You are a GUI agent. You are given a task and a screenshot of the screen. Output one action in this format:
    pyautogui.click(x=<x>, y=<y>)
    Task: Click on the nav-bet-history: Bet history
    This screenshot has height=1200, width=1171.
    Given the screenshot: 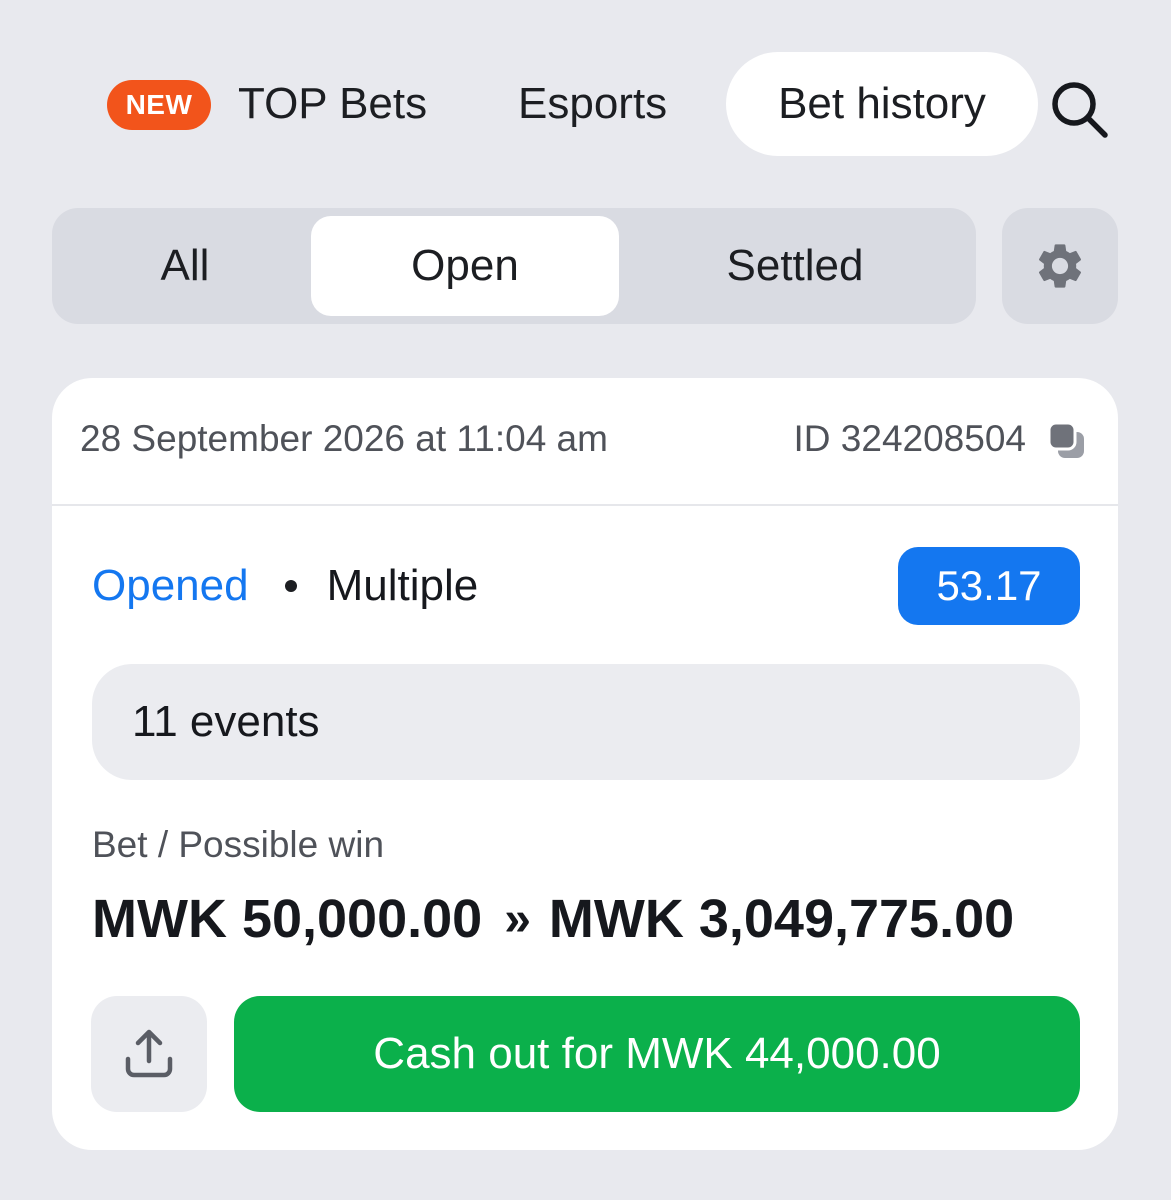 What is the action you would take?
    pyautogui.click(x=882, y=104)
    